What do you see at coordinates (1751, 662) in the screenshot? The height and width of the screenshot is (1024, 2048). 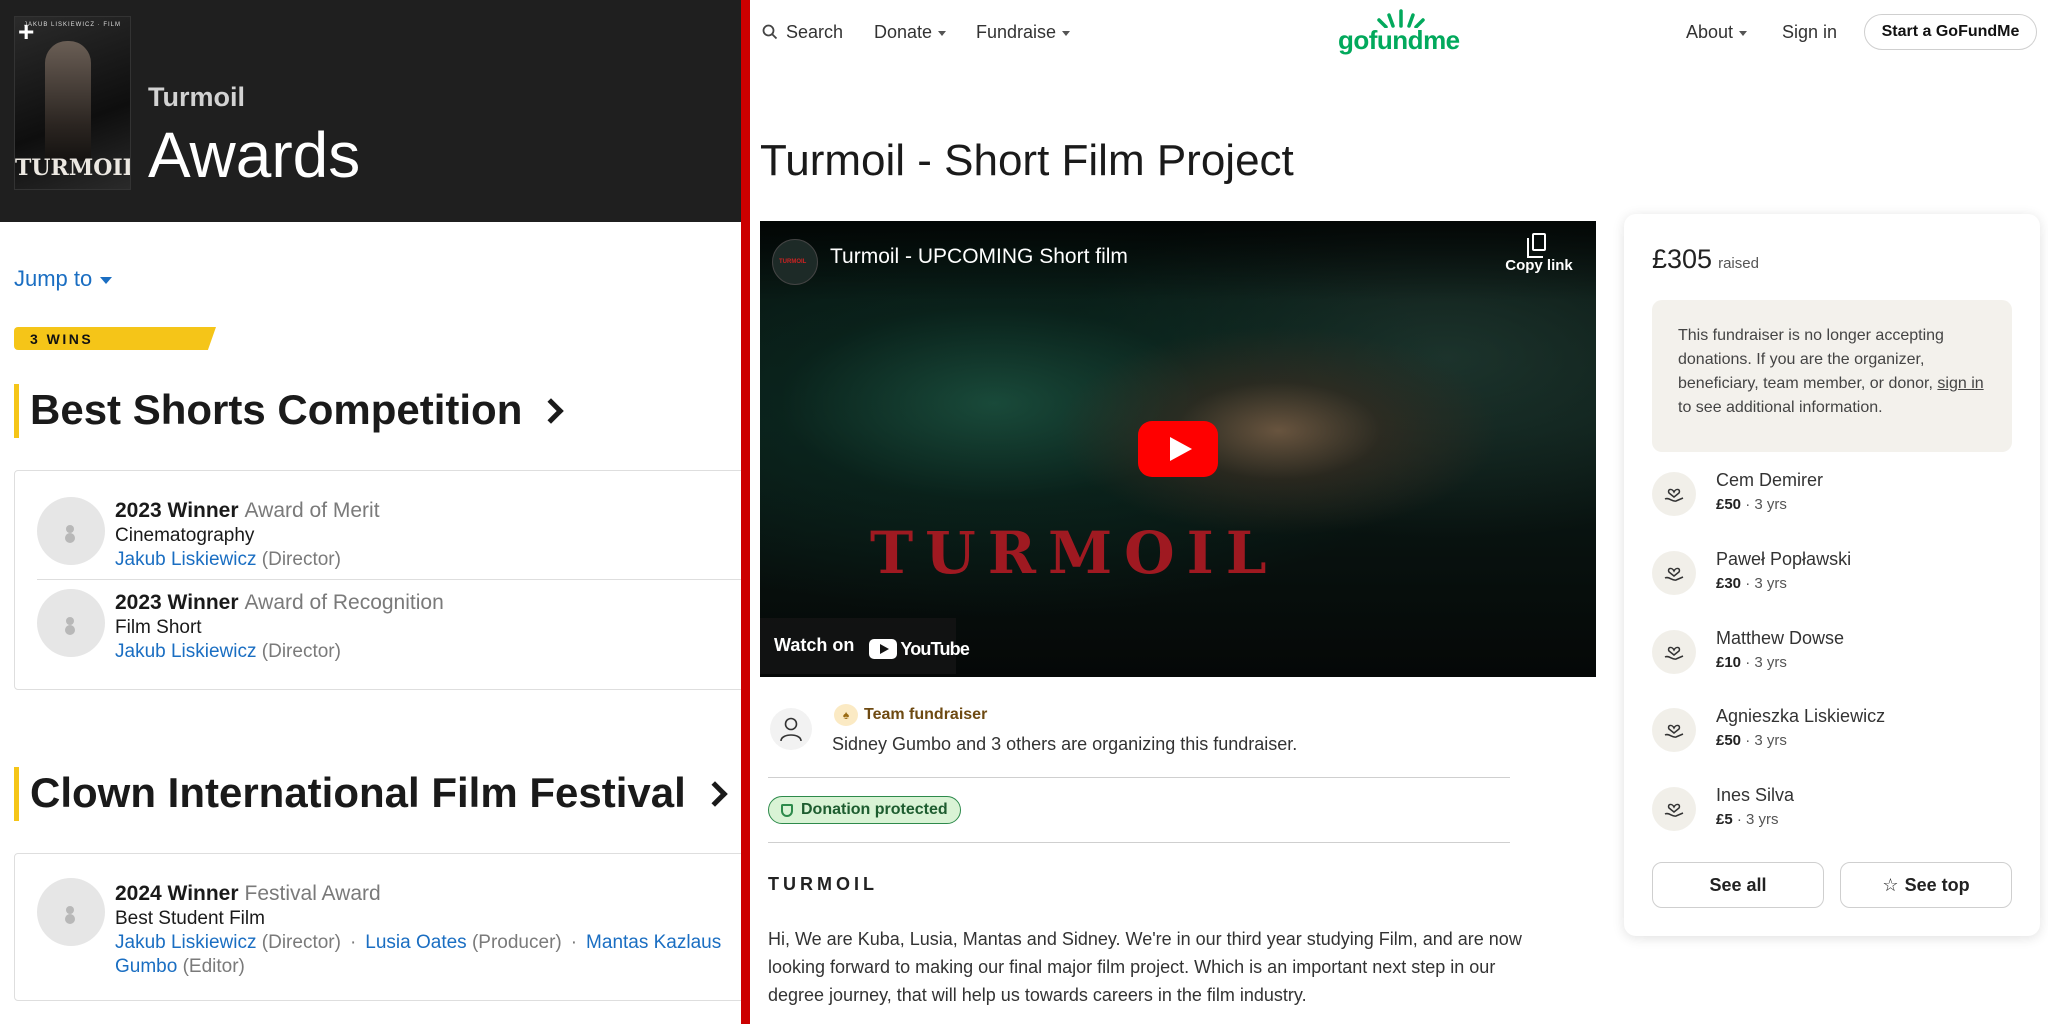 I see `donor-amount-time: £10 · 3 yrs` at bounding box center [1751, 662].